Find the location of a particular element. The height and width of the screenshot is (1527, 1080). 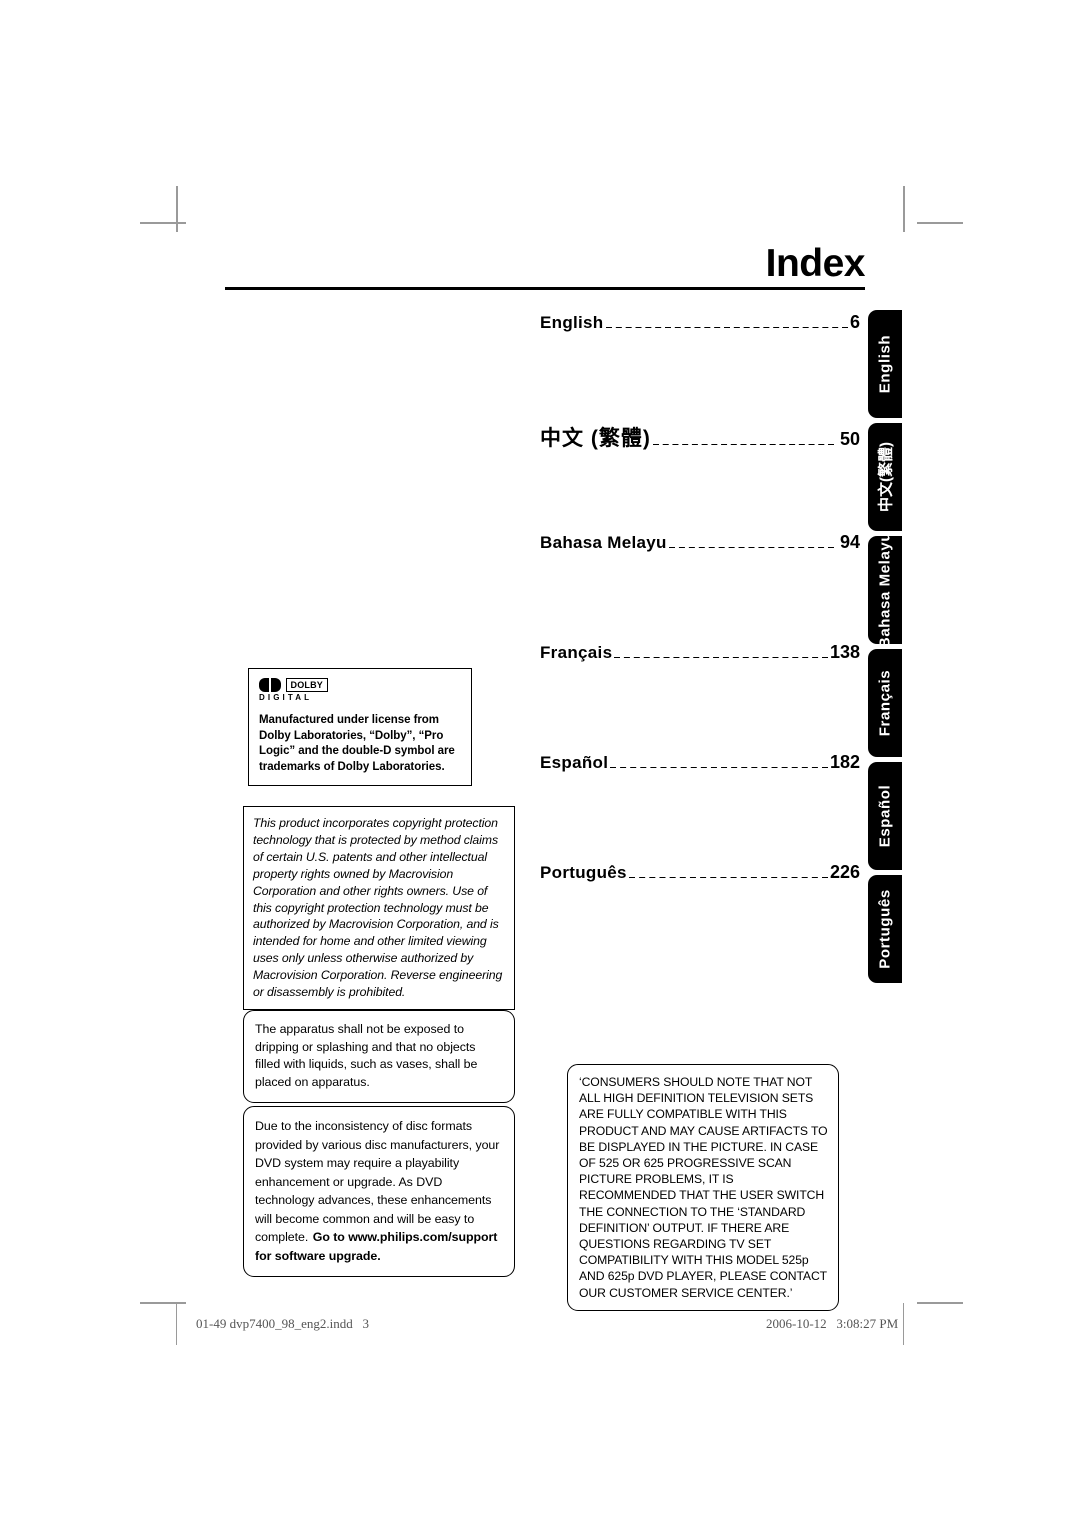

side-tab-bahasa-melayu: Bahasa Melayu is located at coordinates (885, 590).